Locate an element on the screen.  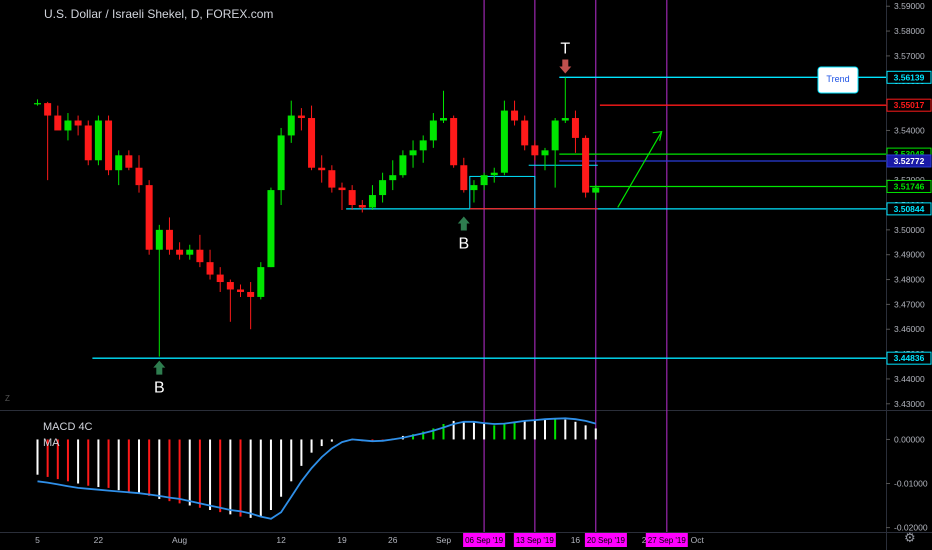
price-tick-label: 3.50000 is located at coordinates (909, 230).